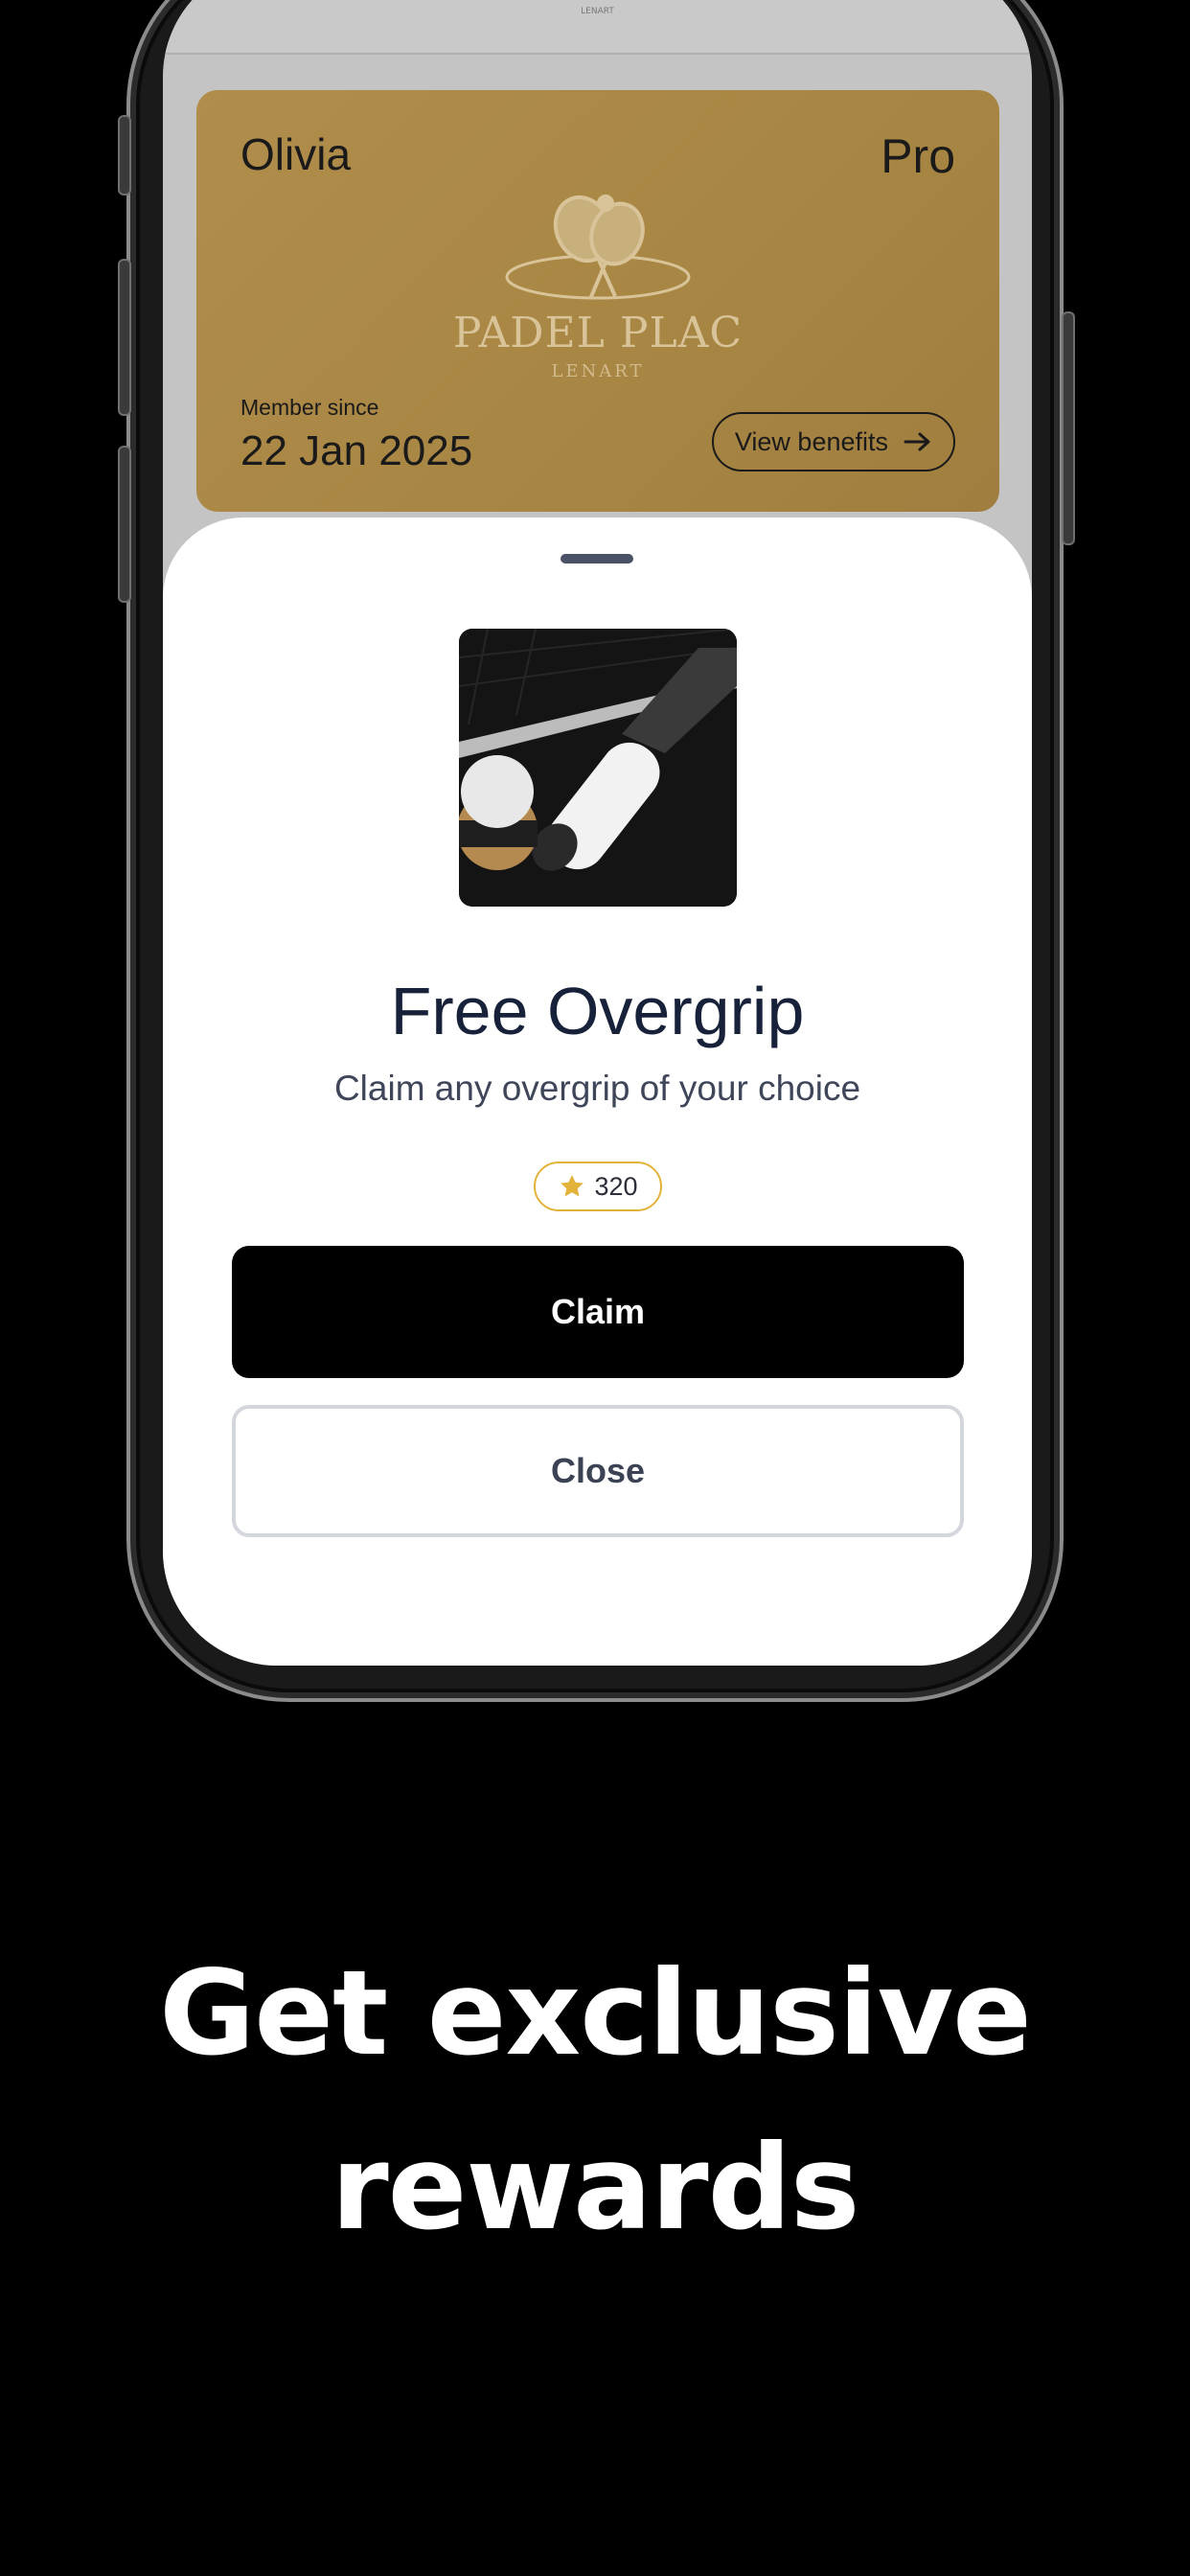  Describe the element at coordinates (597, 559) in the screenshot. I see `sheet-grabber` at that location.